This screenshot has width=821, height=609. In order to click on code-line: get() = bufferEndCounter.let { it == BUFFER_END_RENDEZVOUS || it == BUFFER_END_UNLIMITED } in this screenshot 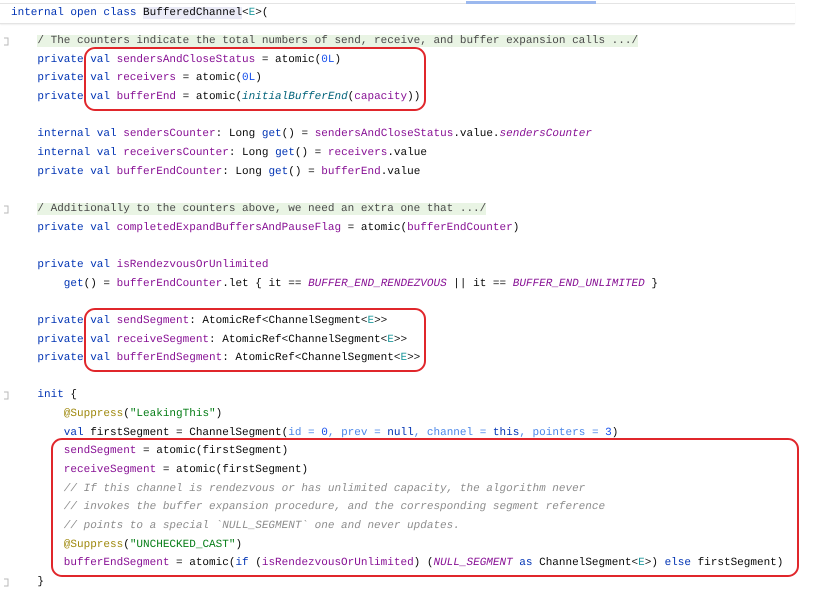, I will do `click(361, 284)`.